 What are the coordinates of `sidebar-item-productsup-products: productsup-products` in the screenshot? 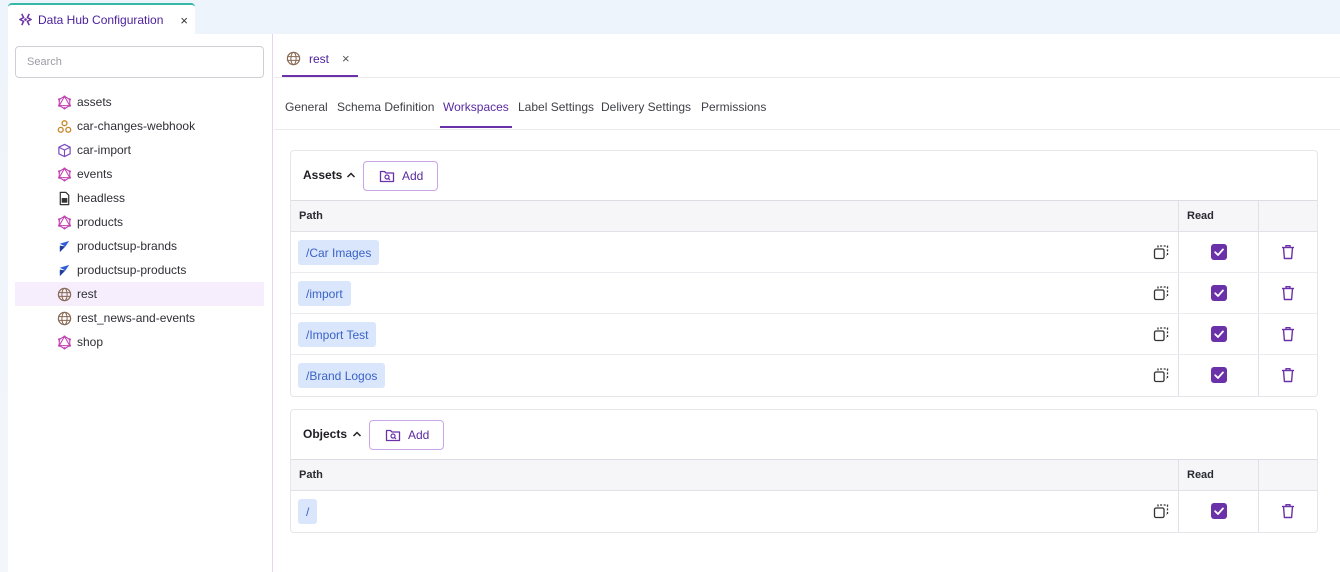 It's located at (139, 270).